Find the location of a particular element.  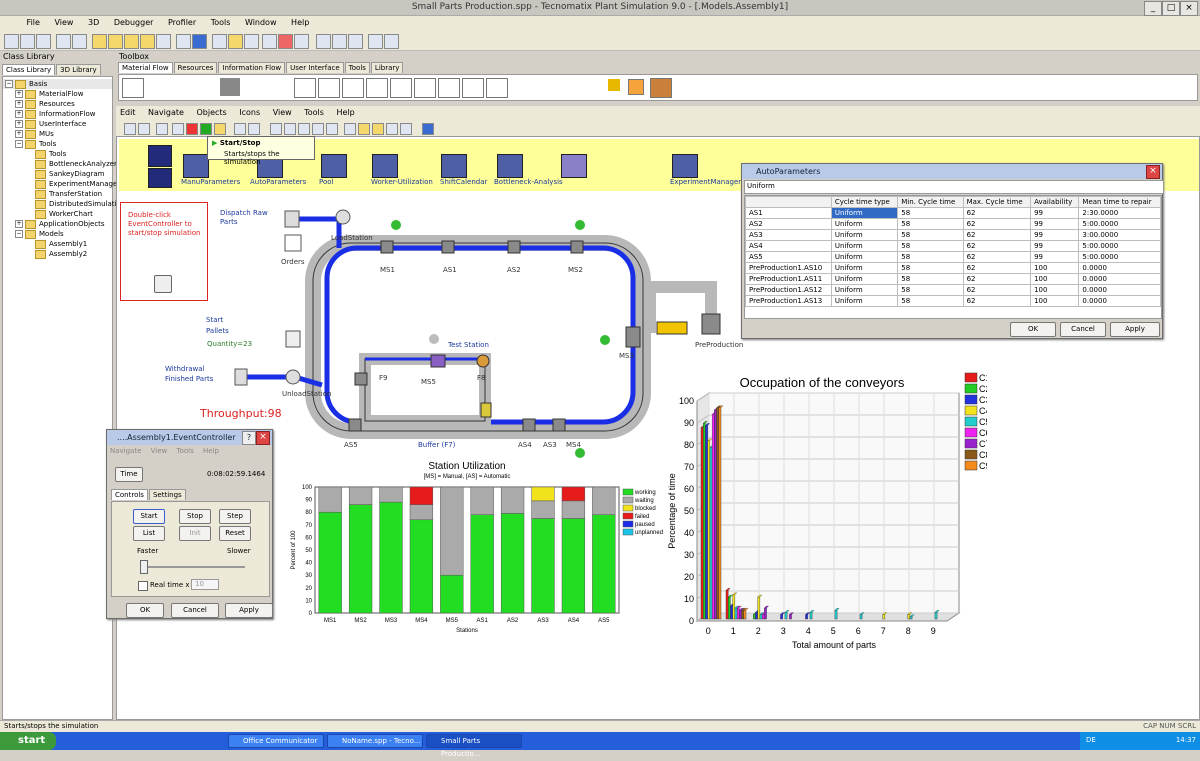

track-icon is located at coordinates (544, 87).